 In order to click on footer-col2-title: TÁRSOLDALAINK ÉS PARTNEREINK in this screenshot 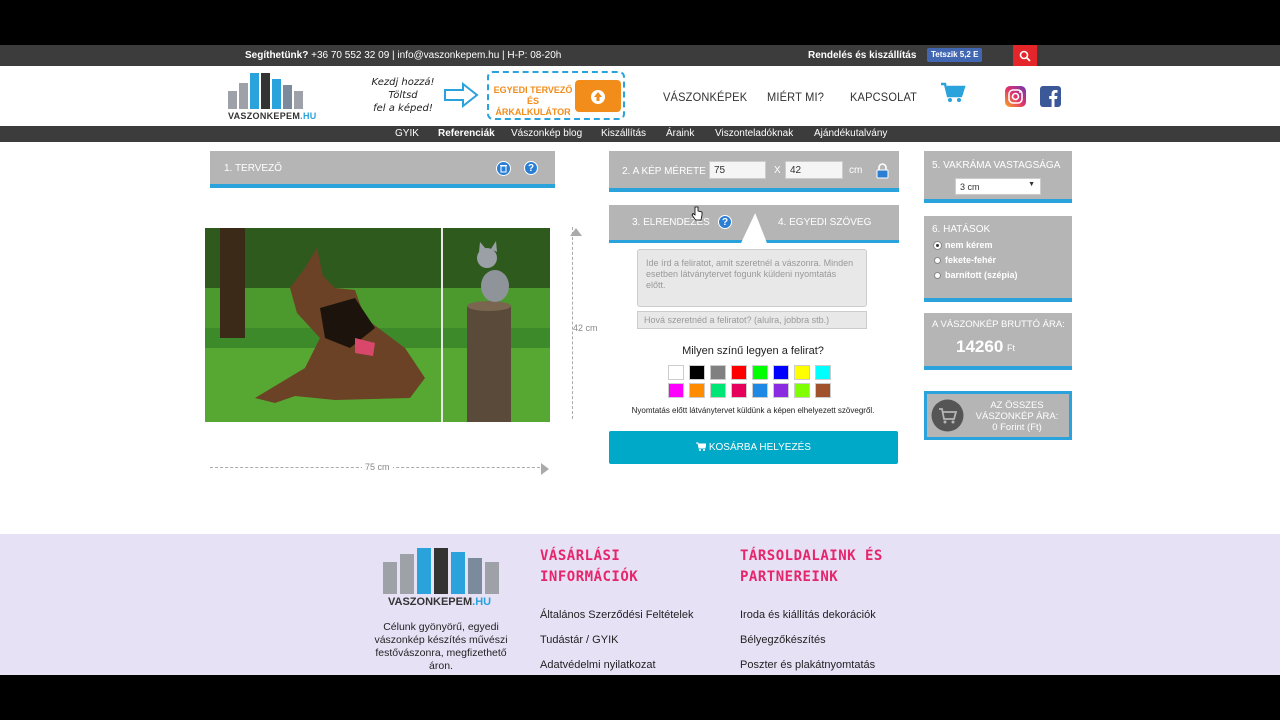, I will do `click(811, 566)`.